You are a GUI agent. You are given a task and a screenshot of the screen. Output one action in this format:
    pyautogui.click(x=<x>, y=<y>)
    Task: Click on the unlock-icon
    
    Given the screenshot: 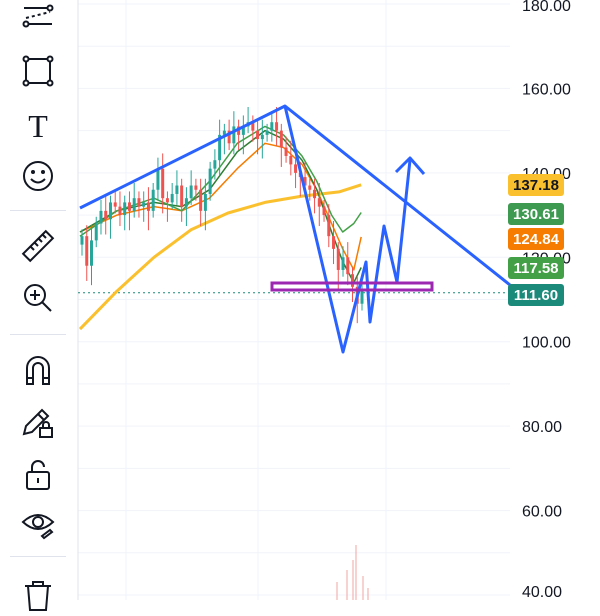 What is the action you would take?
    pyautogui.click(x=38, y=475)
    